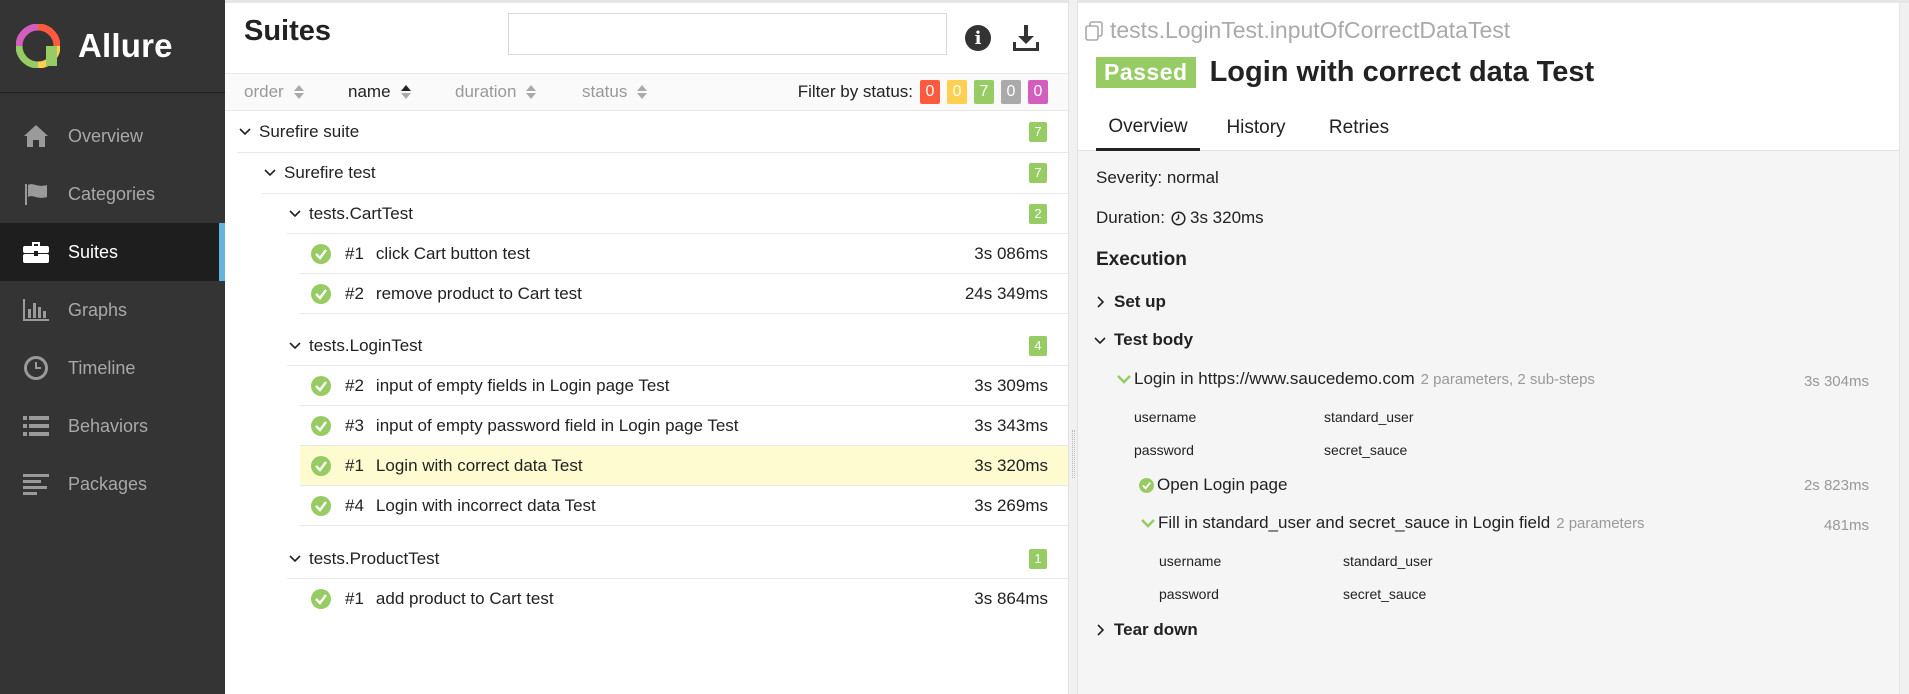  I want to click on setup-toggle: Set up, so click(1130, 302).